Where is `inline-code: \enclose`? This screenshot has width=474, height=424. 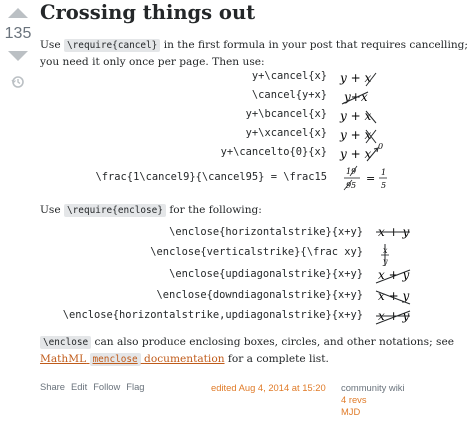 inline-code: \enclose is located at coordinates (66, 342).